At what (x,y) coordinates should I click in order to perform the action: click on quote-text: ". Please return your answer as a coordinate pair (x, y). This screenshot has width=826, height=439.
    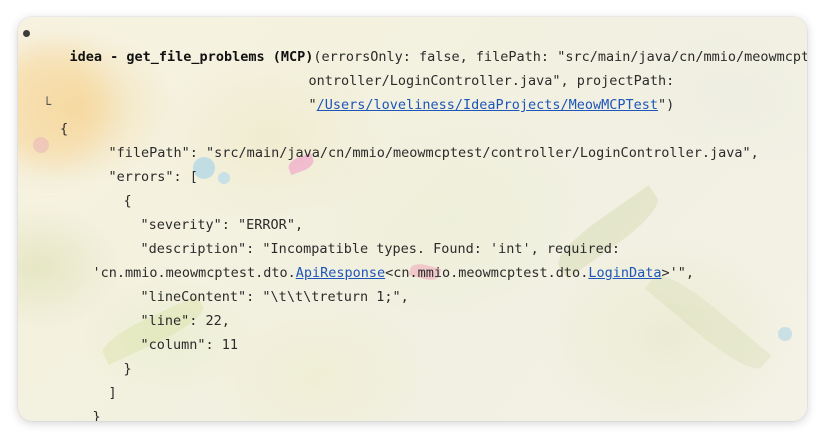
    Looking at the image, I should click on (312, 105).